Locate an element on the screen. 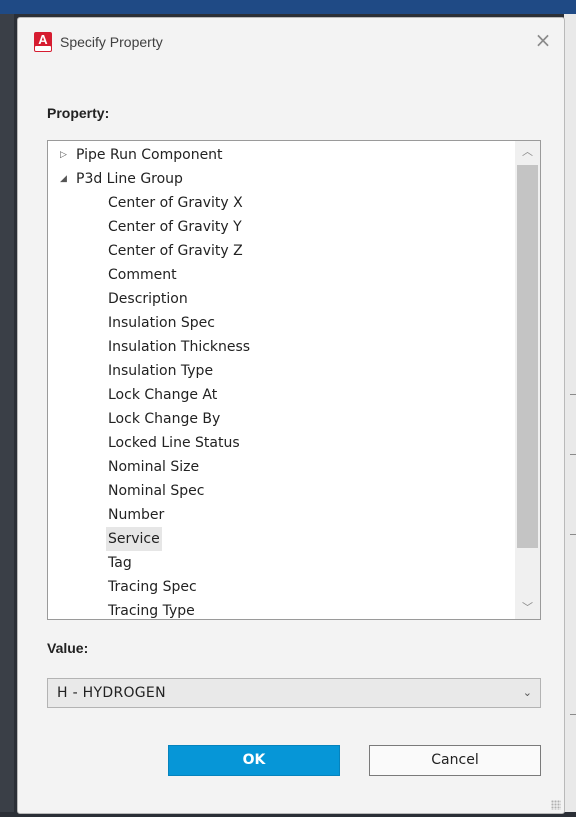 The image size is (576, 817). tree-scrollbar: ︿ ﹀ is located at coordinates (527, 380).